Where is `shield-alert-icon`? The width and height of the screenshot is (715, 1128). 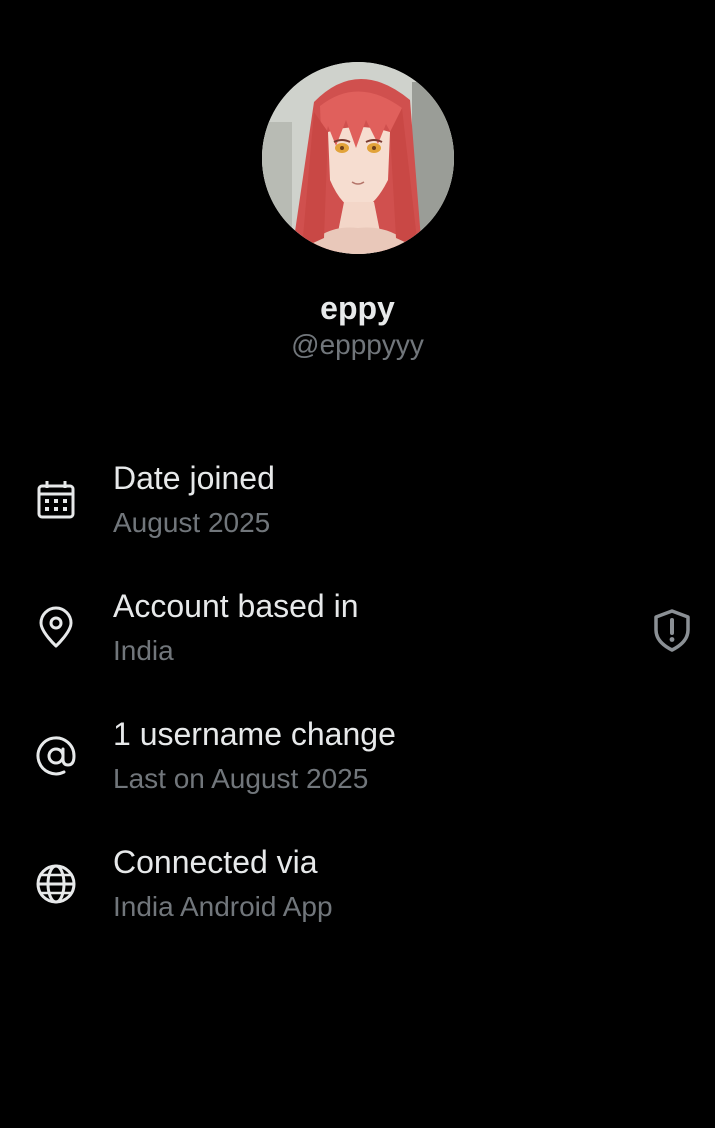 shield-alert-icon is located at coordinates (672, 630).